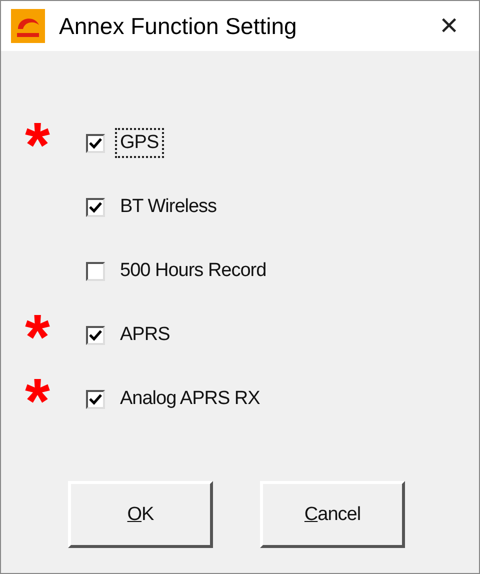 Image resolution: width=480 pixels, height=574 pixels. I want to click on cancel-button: Cancel, so click(332, 514).